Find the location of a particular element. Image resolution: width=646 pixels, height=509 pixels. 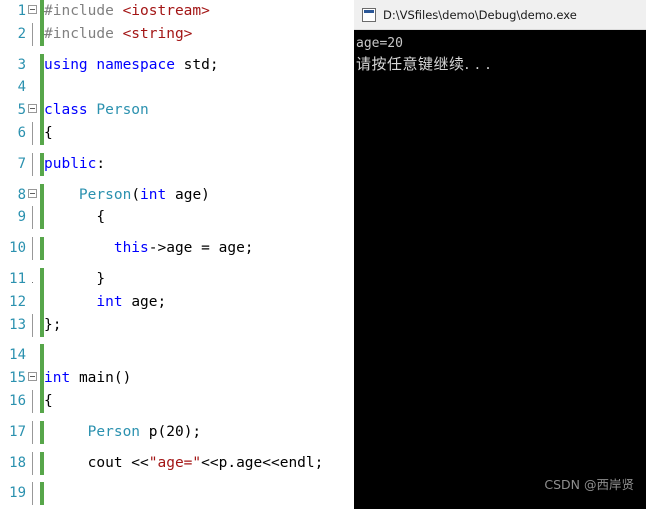

code-line: 1 #include <iostream> is located at coordinates (177, 11).